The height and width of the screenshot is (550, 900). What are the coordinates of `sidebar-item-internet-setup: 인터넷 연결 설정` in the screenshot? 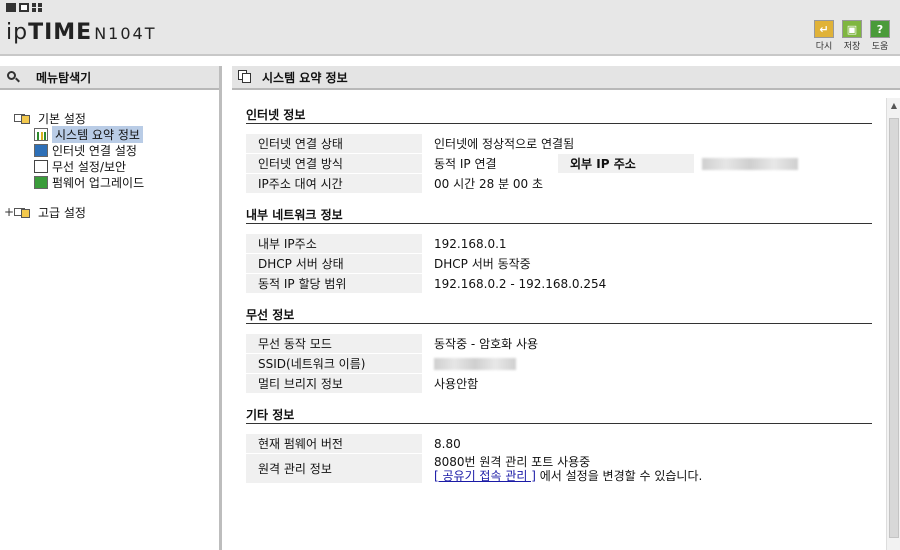 It's located at (126, 150).